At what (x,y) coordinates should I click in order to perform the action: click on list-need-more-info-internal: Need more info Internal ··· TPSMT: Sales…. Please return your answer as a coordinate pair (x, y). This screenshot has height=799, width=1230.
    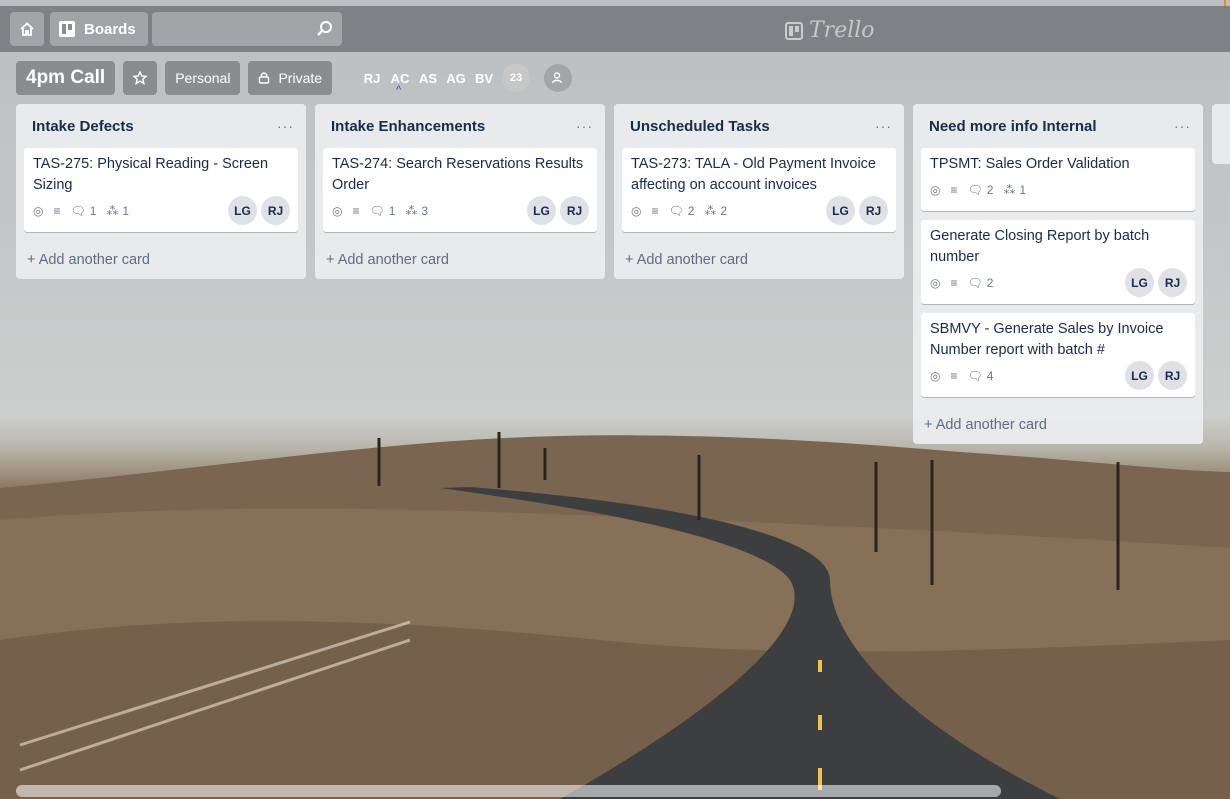
    Looking at the image, I should click on (1058, 274).